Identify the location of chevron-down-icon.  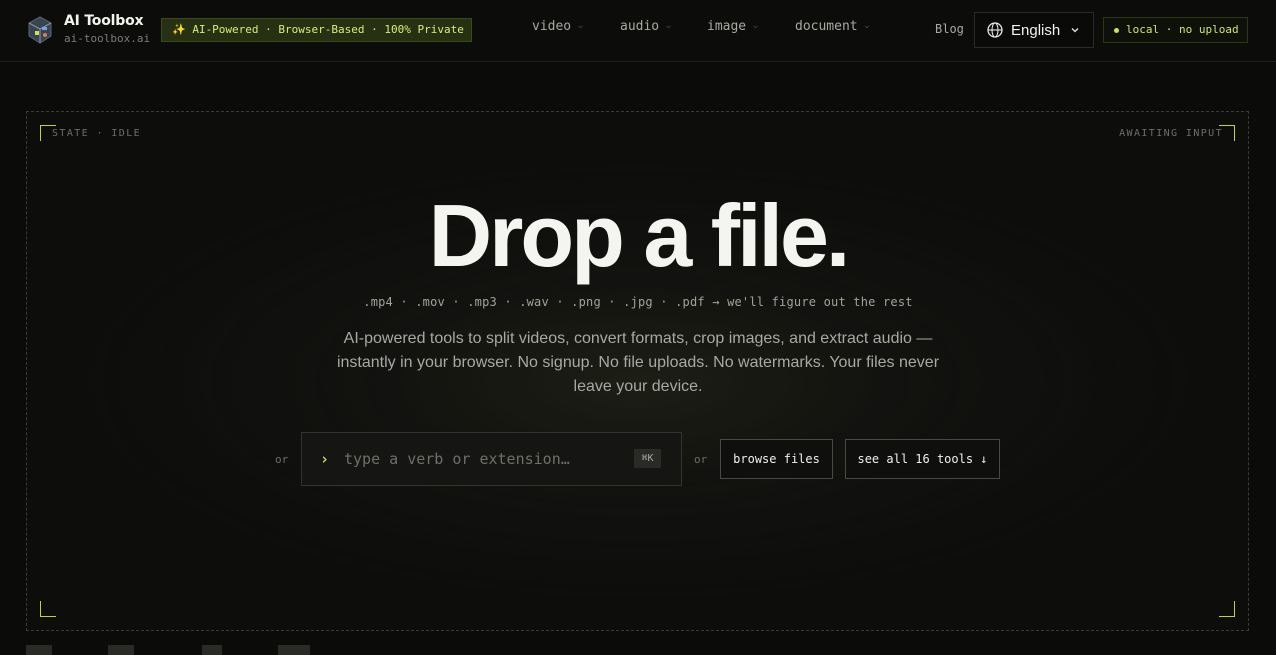
(1075, 30).